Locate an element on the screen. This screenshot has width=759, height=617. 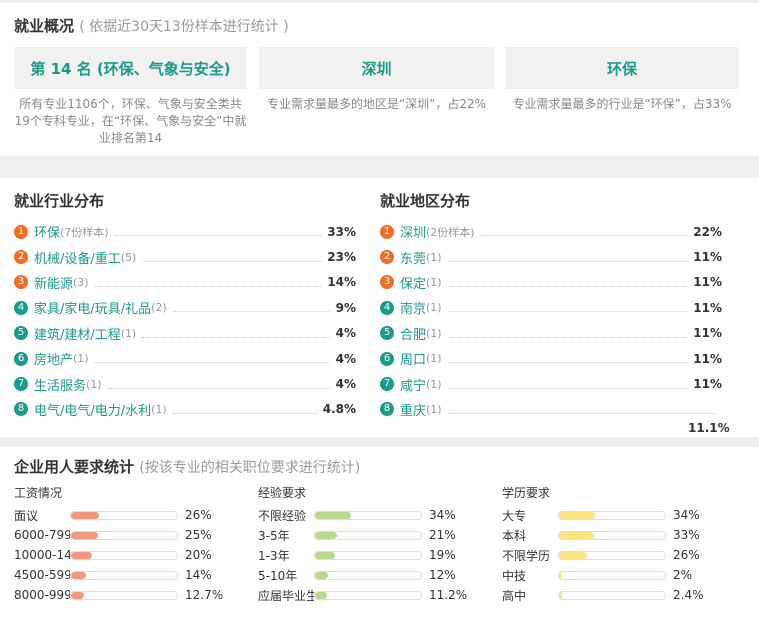
region-item-name: 深圳 is located at coordinates (413, 231).